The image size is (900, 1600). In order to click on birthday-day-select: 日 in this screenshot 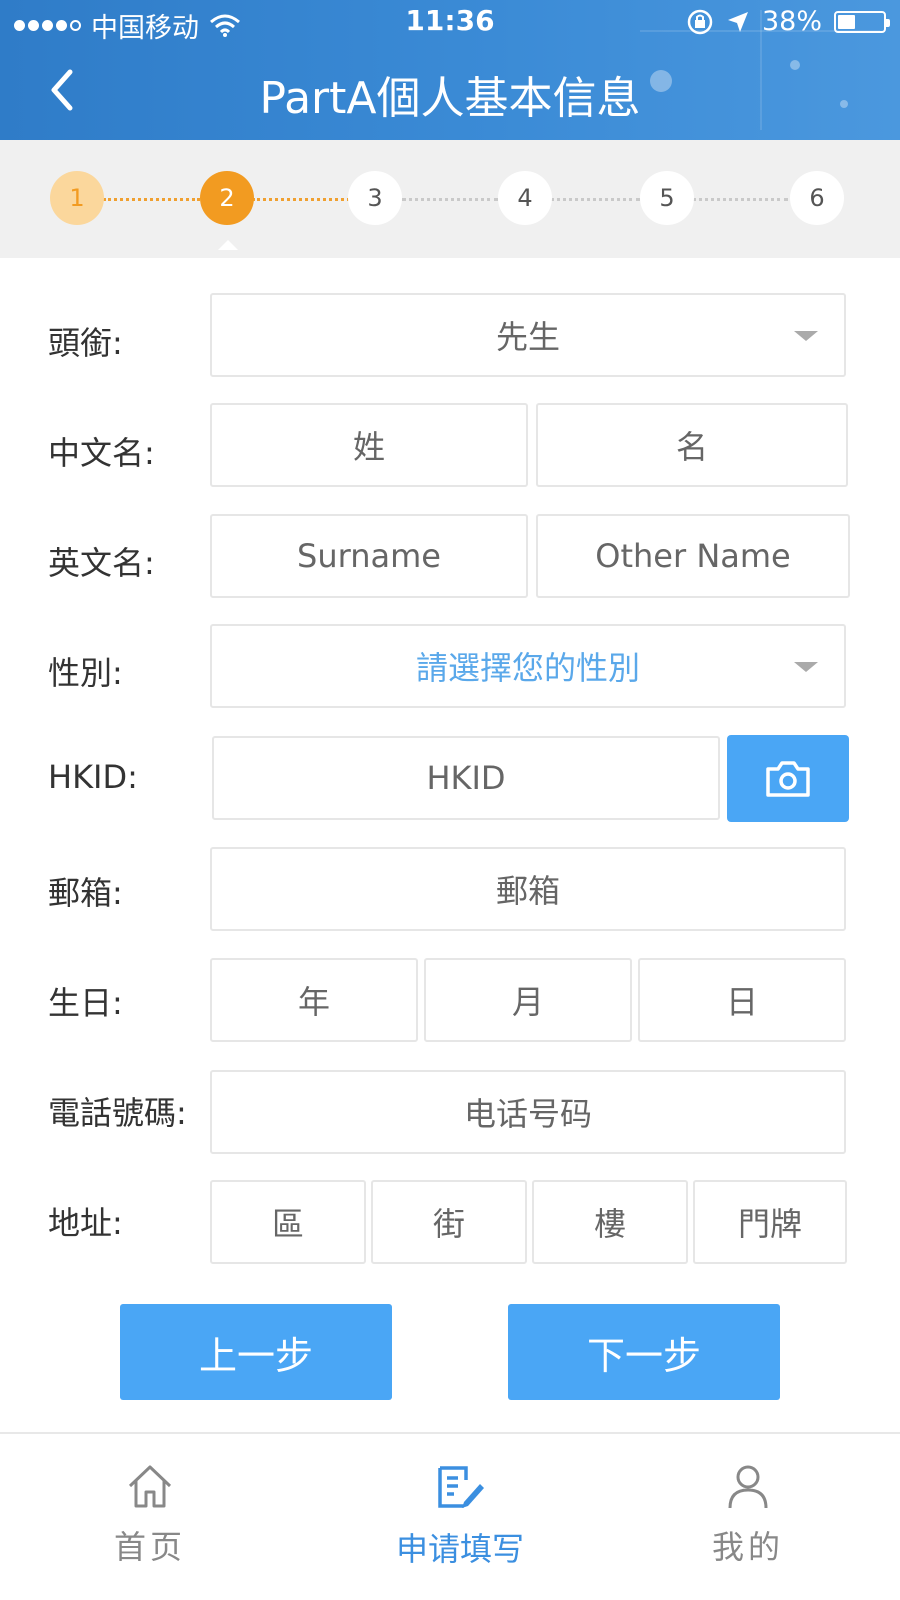, I will do `click(742, 1000)`.